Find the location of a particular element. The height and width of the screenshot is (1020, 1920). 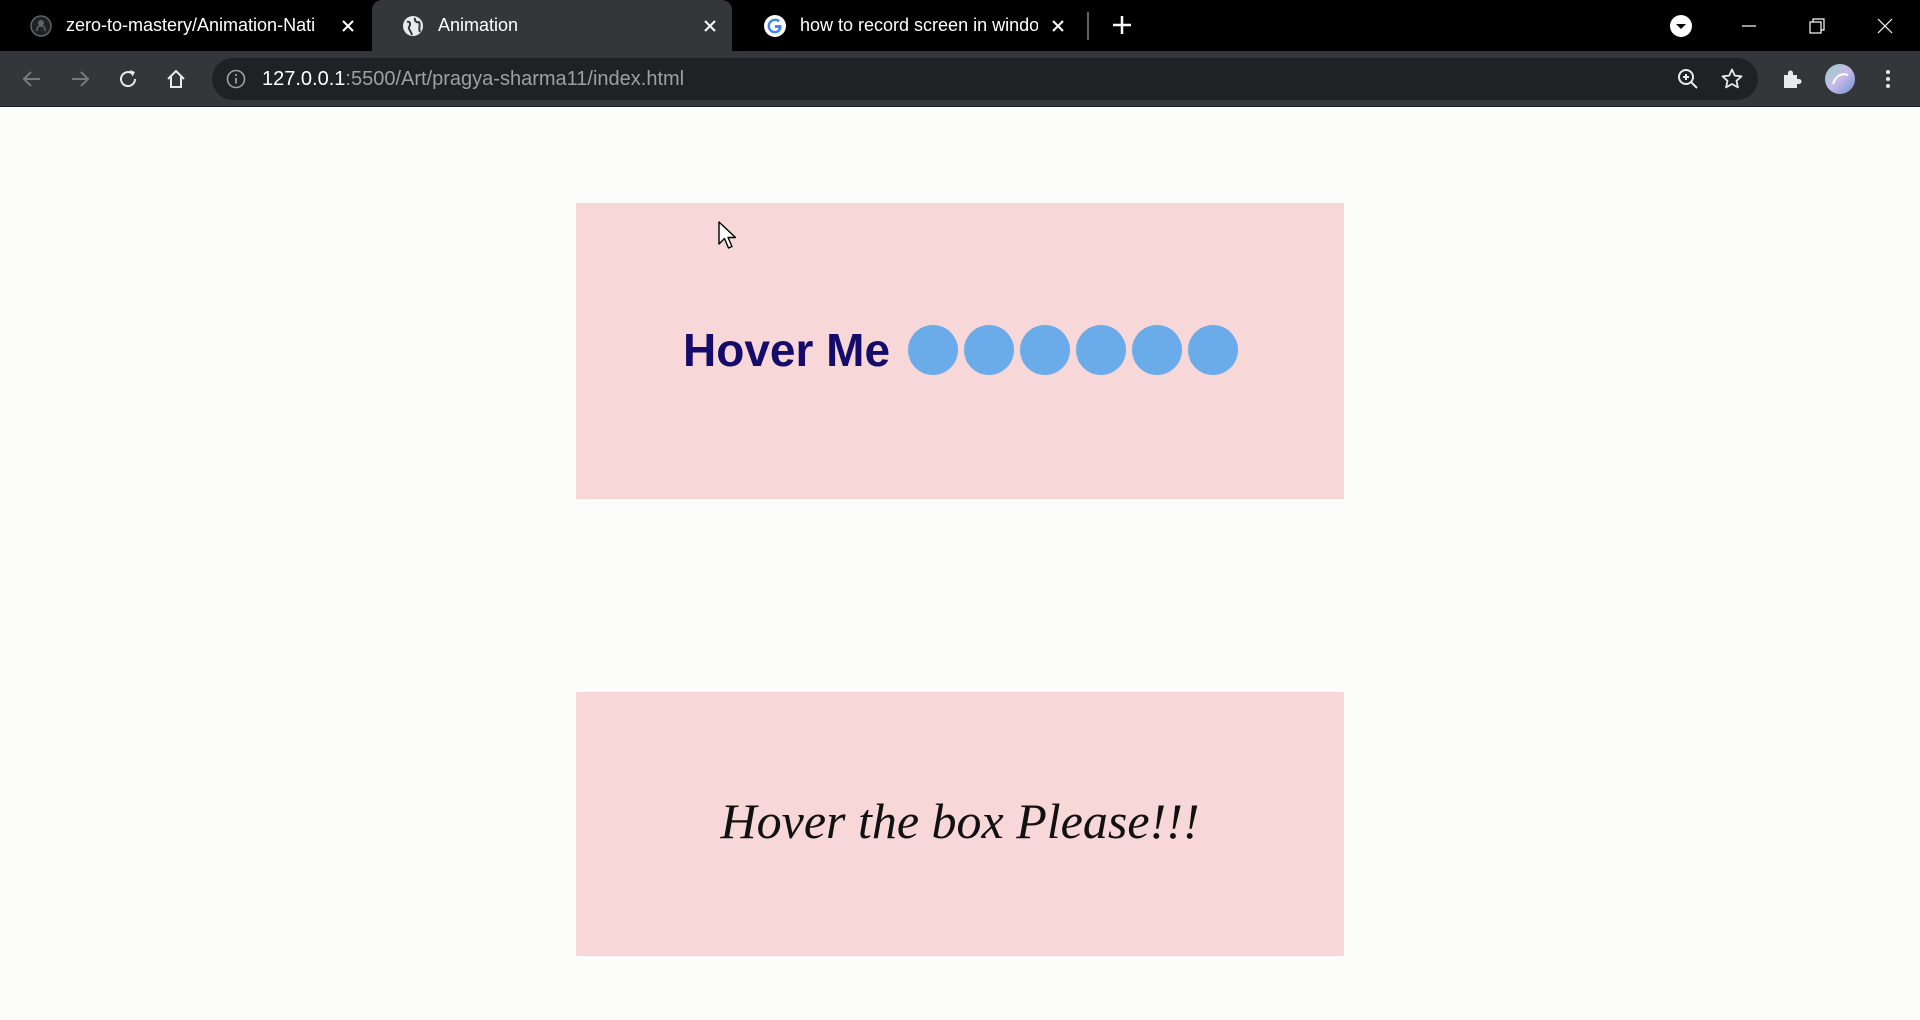

forward-button is located at coordinates (80, 79).